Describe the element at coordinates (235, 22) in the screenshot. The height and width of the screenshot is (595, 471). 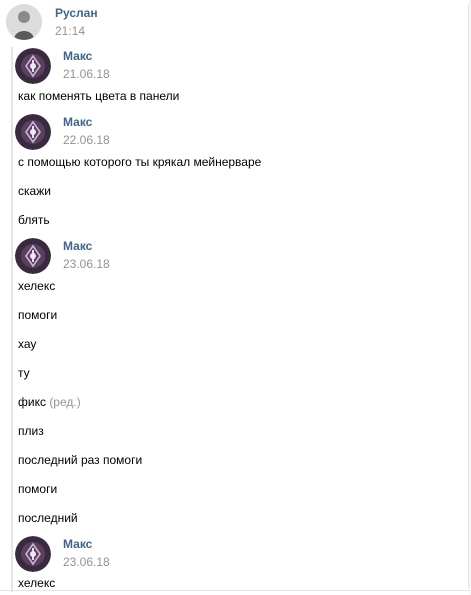
I see `forwarded-author-header: Руслан 21:14` at that location.